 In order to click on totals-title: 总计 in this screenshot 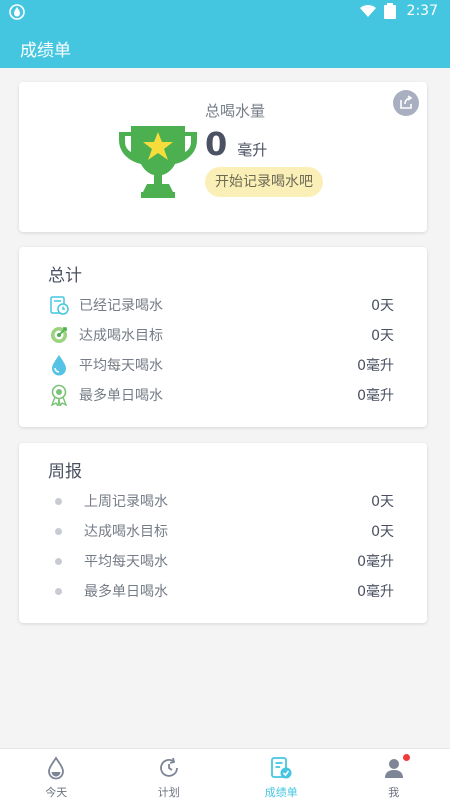, I will do `click(65, 276)`.